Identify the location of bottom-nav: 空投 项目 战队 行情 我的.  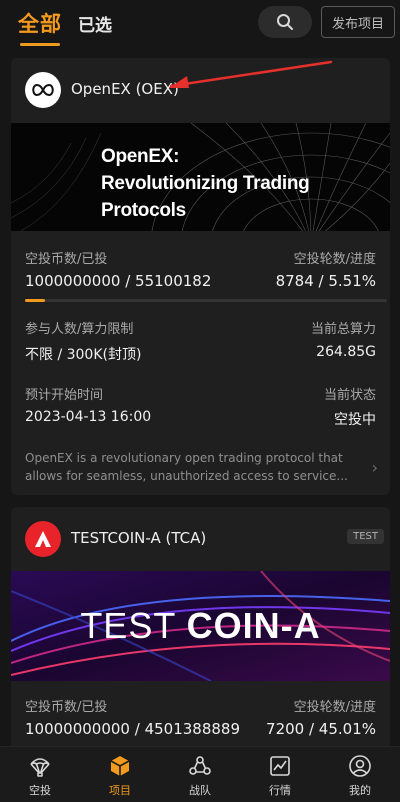
(200, 774).